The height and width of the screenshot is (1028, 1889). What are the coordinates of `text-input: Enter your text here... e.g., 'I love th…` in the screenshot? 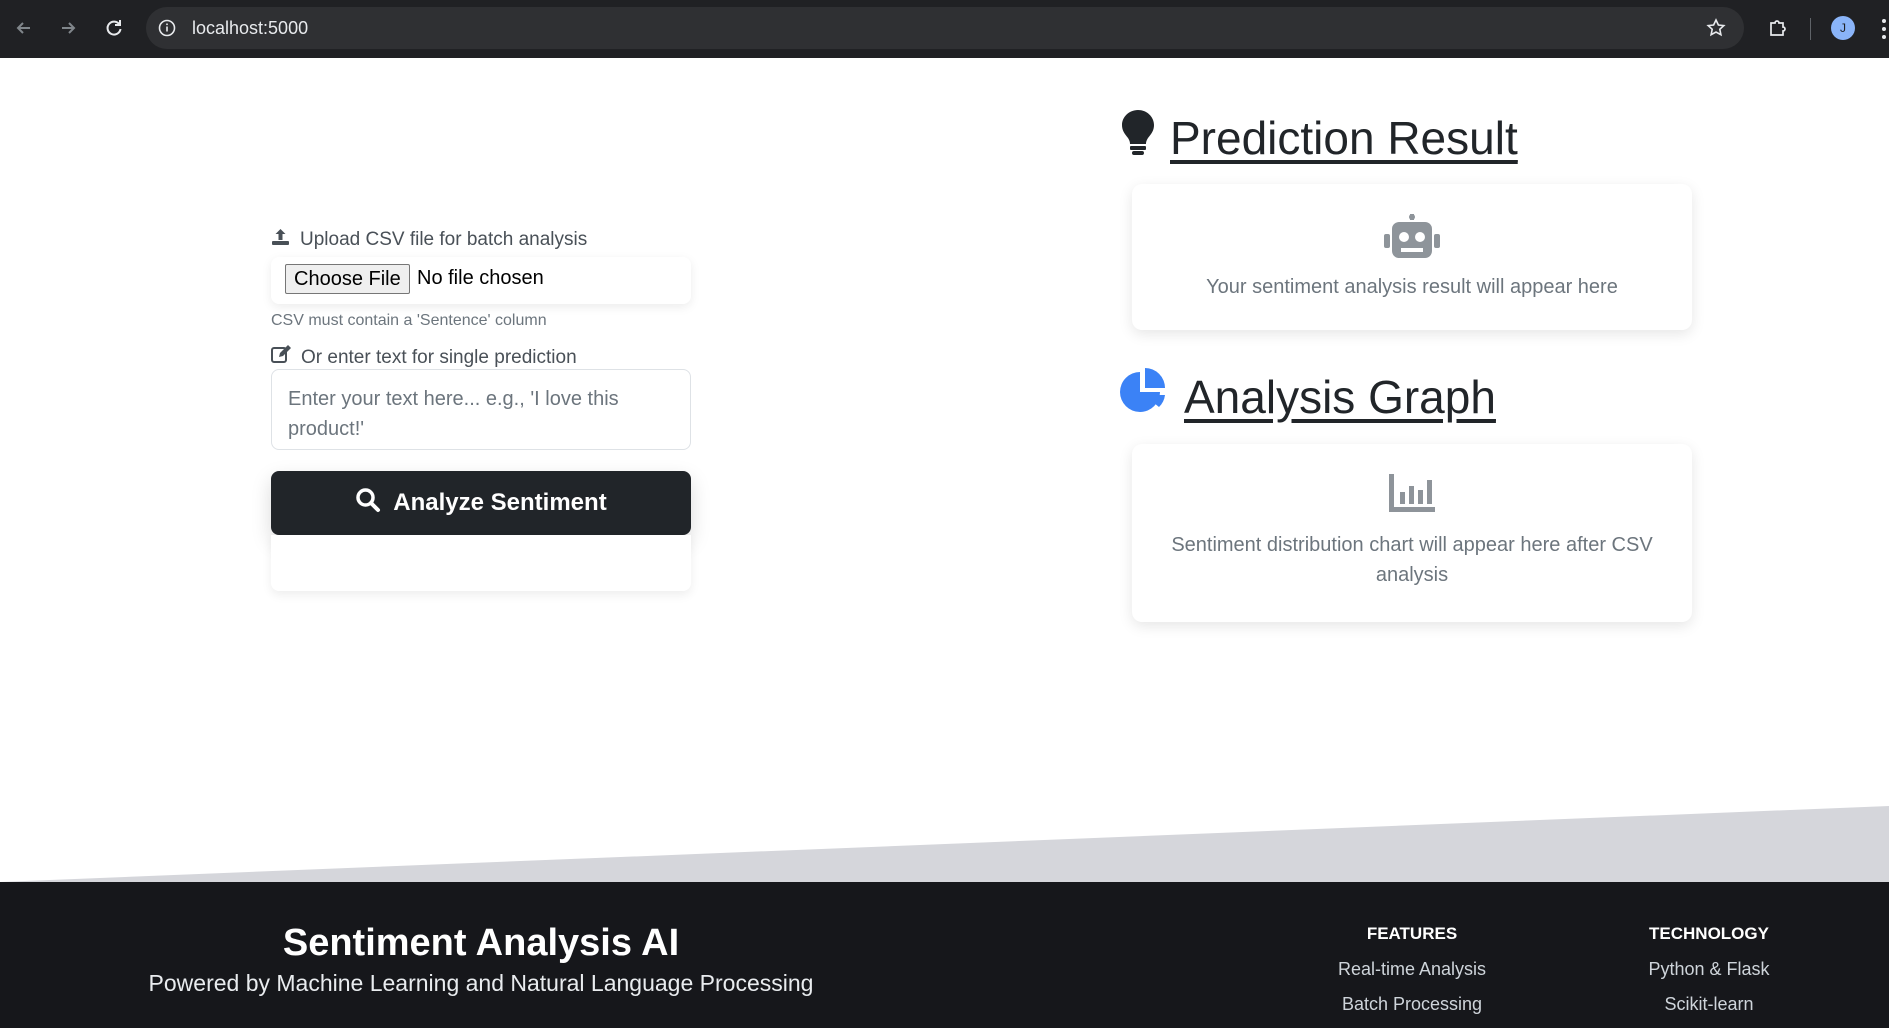 It's located at (481, 409).